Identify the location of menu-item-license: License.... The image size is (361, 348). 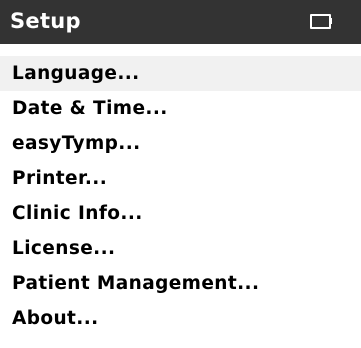
(180, 248).